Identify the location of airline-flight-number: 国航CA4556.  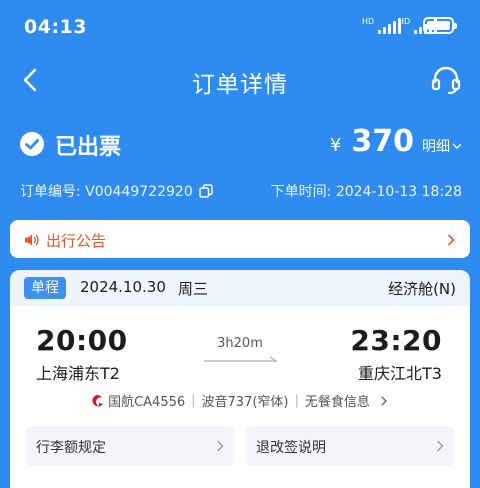
(147, 402).